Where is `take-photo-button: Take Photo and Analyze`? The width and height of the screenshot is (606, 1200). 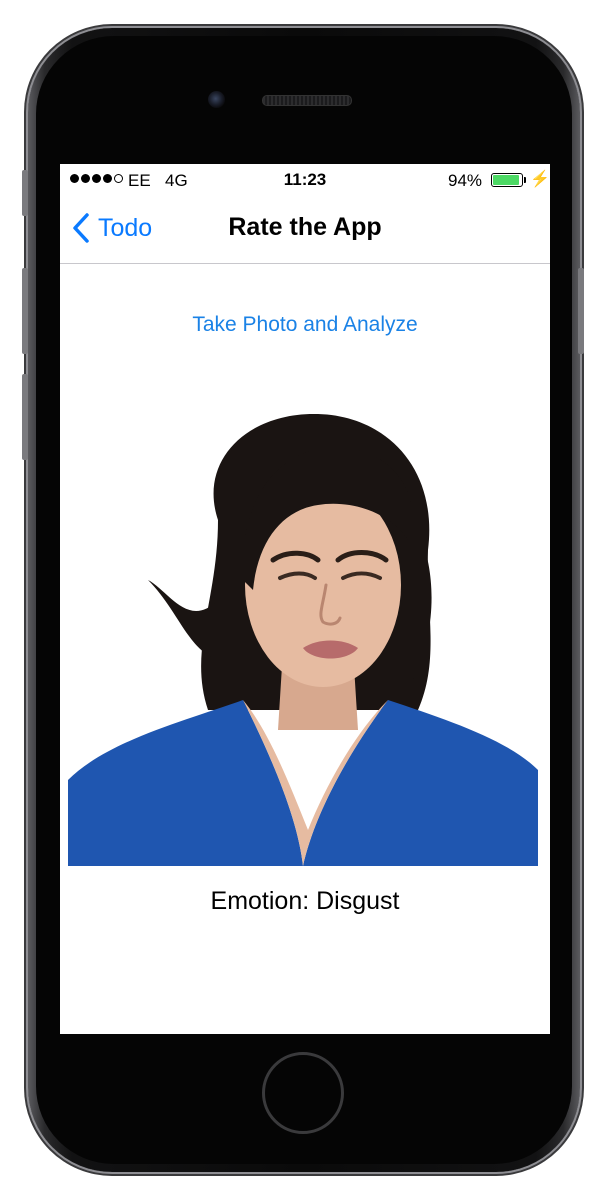 take-photo-button: Take Photo and Analyze is located at coordinates (305, 325).